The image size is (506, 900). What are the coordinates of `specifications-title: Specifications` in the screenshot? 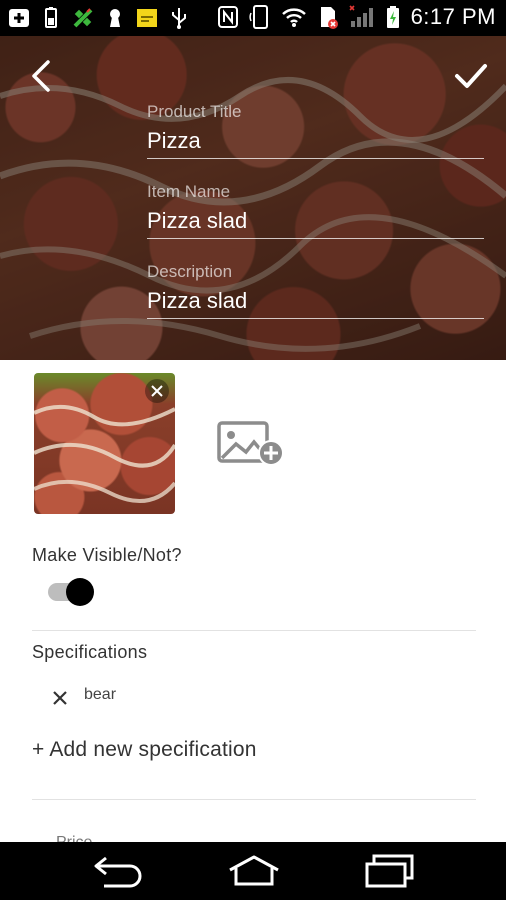 It's located at (90, 652).